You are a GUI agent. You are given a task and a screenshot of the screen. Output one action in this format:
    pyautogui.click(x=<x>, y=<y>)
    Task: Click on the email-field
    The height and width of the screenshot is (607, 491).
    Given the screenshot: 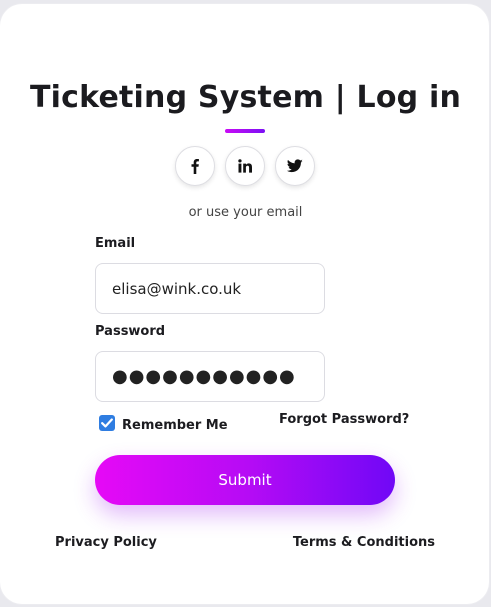 What is the action you would take?
    pyautogui.click(x=210, y=288)
    